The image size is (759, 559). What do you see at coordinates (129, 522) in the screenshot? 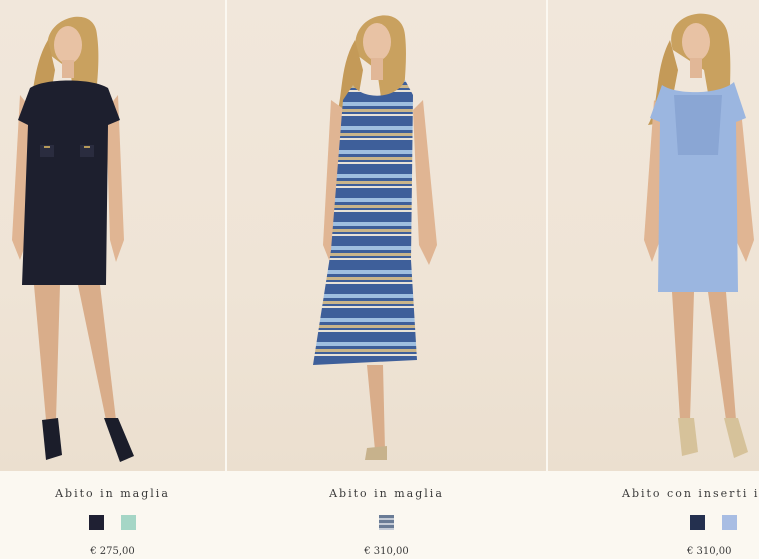
I see `color-swatch-mint` at bounding box center [129, 522].